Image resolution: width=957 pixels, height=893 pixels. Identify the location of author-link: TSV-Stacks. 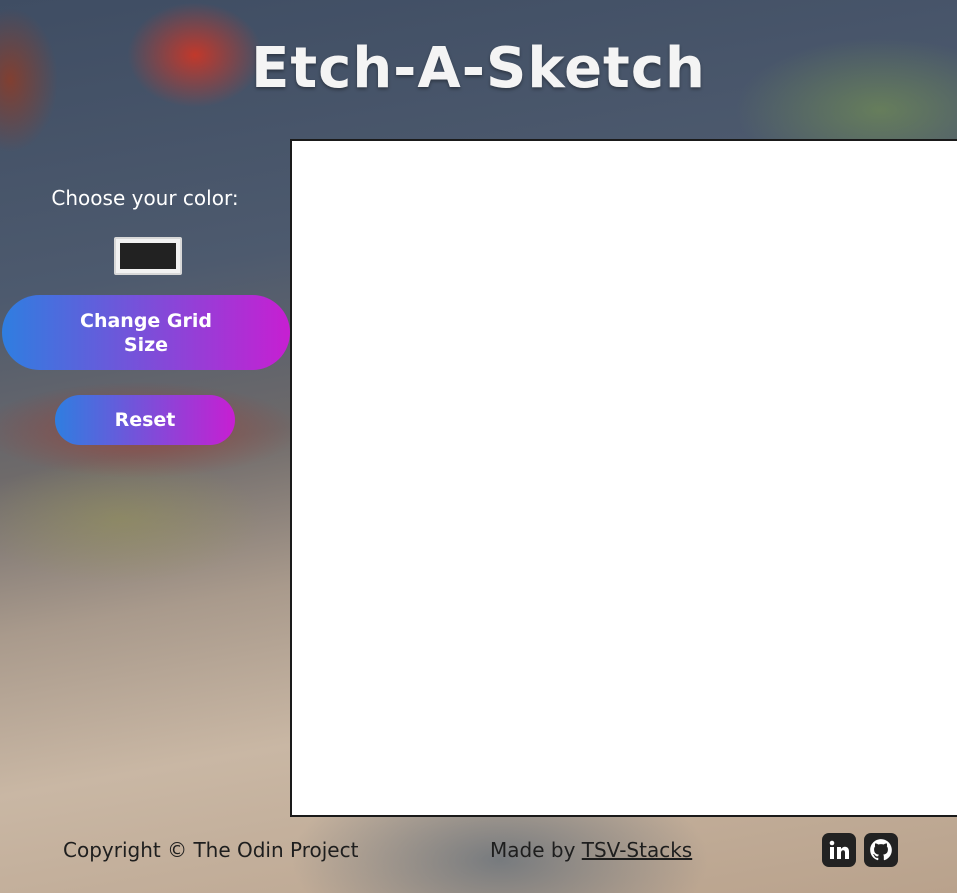
(637, 850).